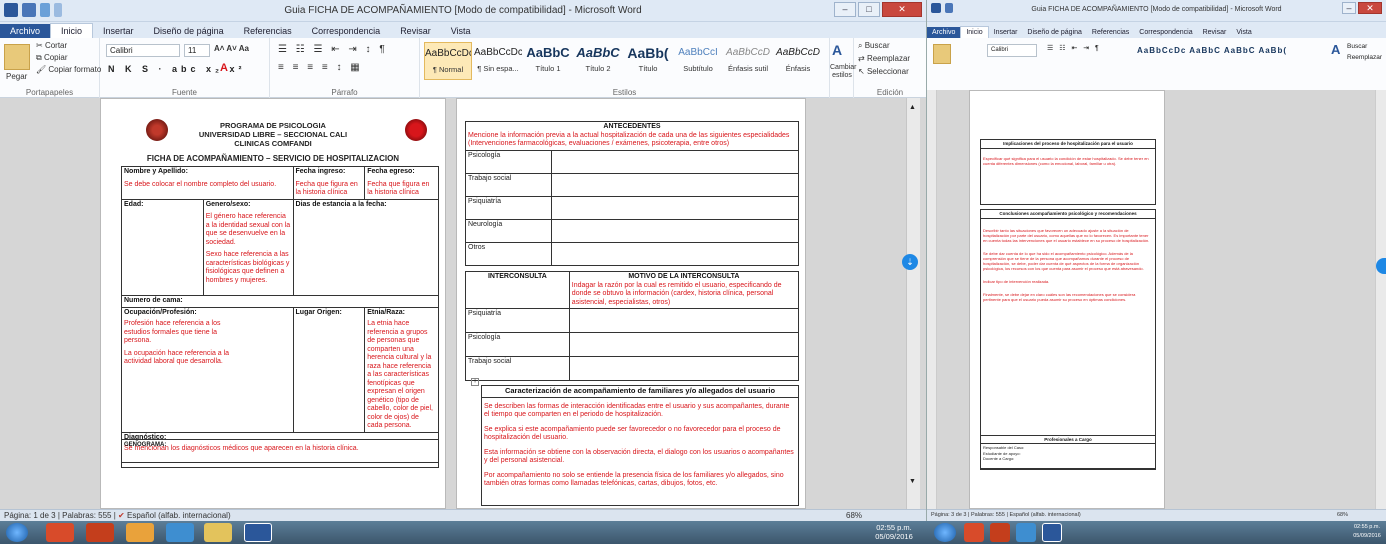  What do you see at coordinates (748, 61) in the screenshot?
I see `style-enfasis-sutil: AaBbCcD Énfasis sutil` at bounding box center [748, 61].